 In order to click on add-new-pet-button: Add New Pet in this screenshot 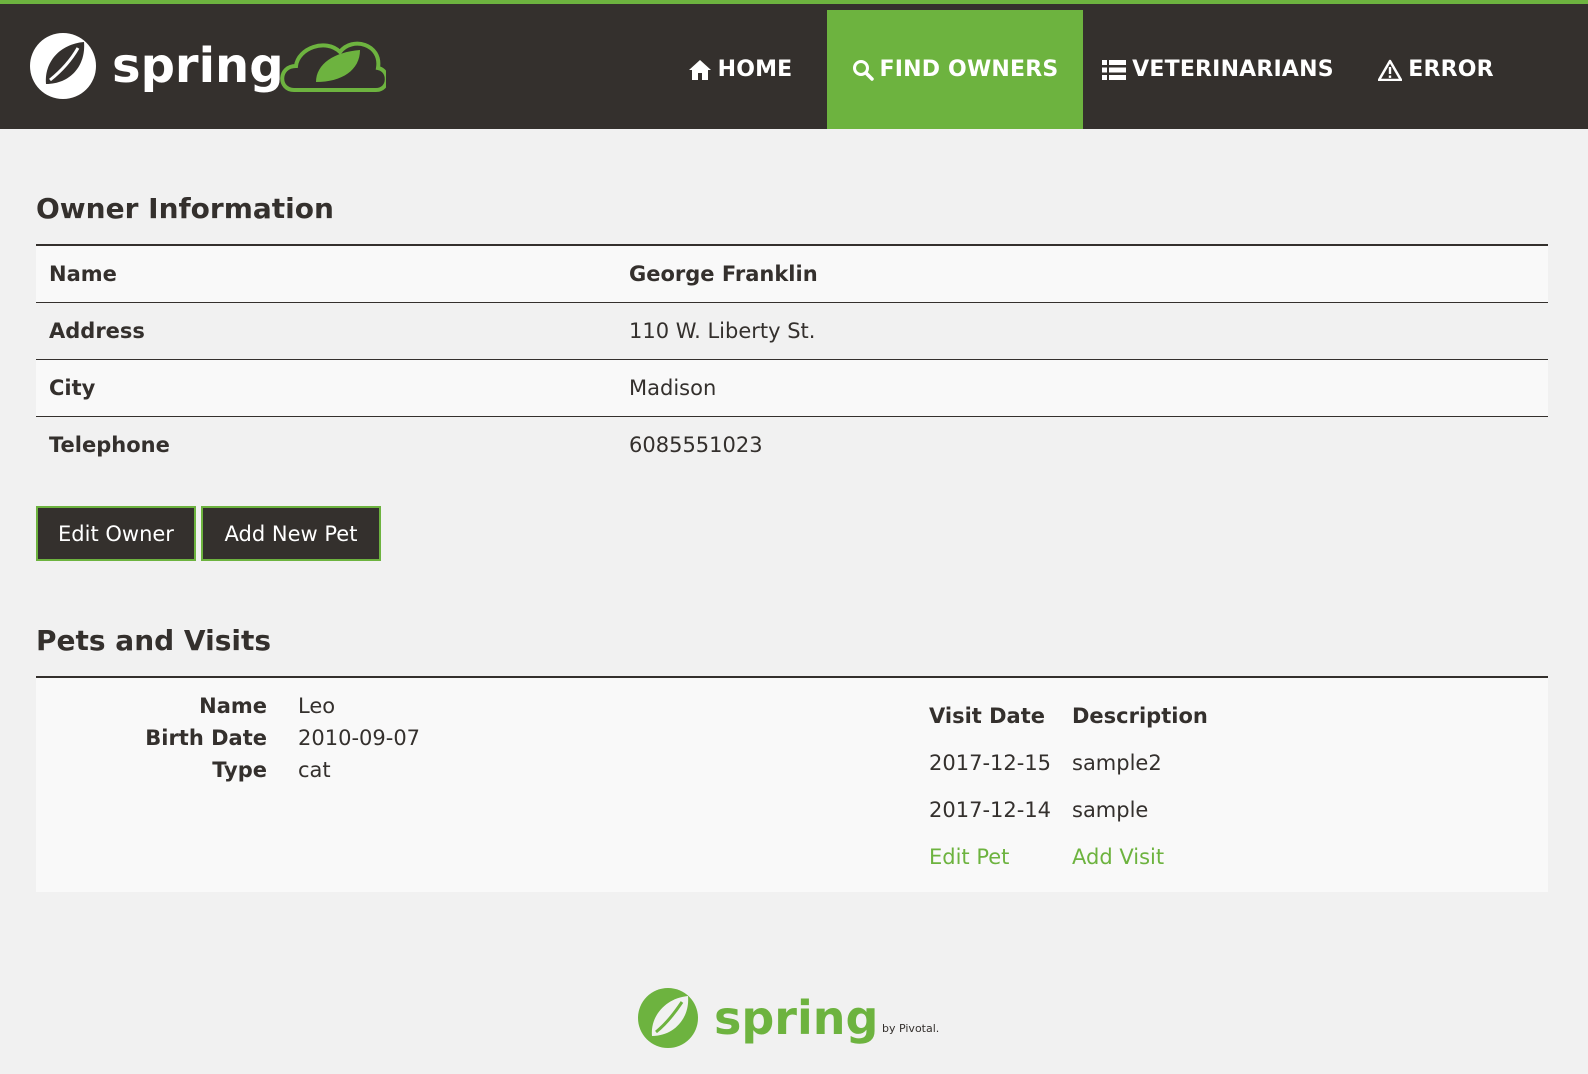, I will do `click(291, 533)`.